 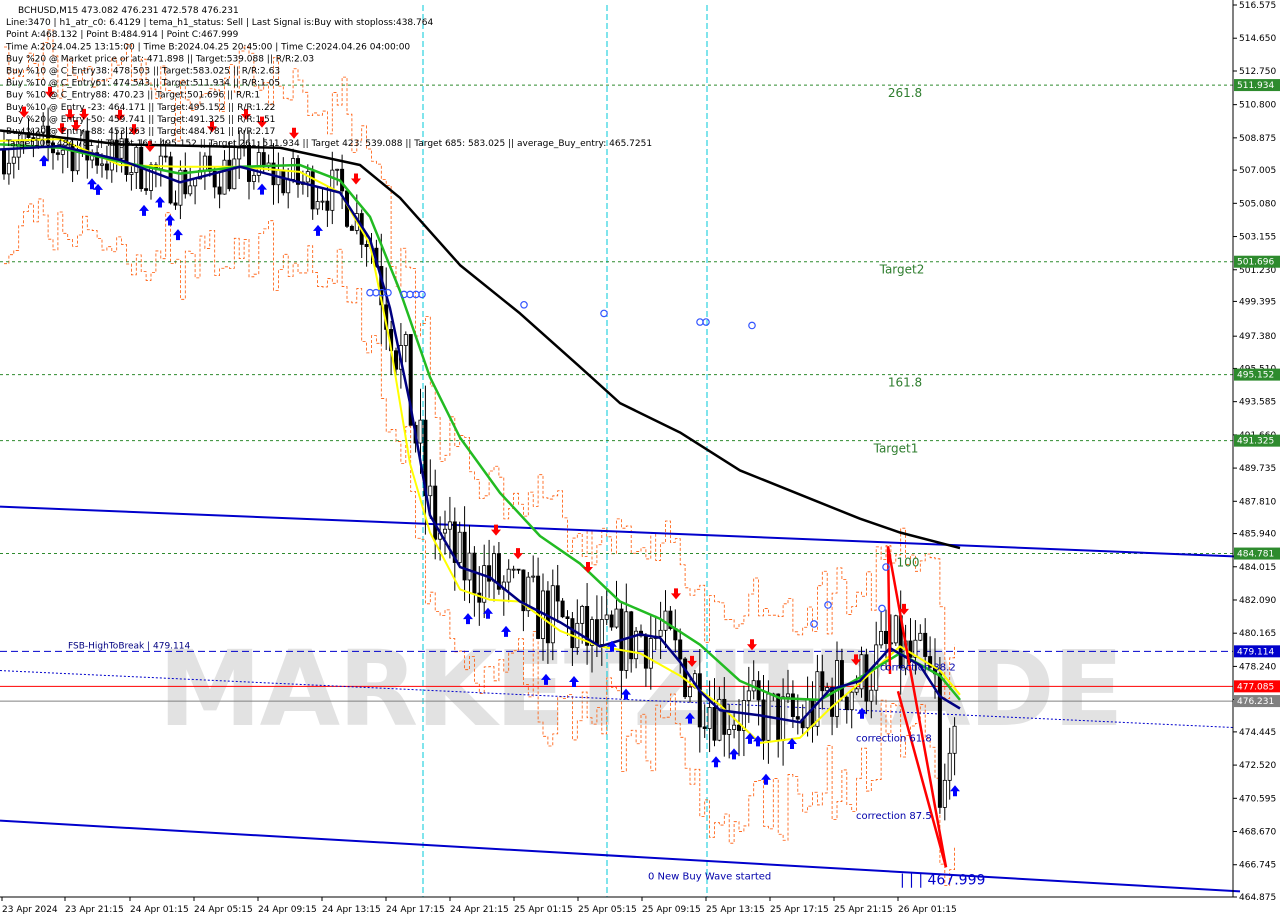 I want to click on time-tick-label: 25 Apr 17:15, so click(x=799, y=910).